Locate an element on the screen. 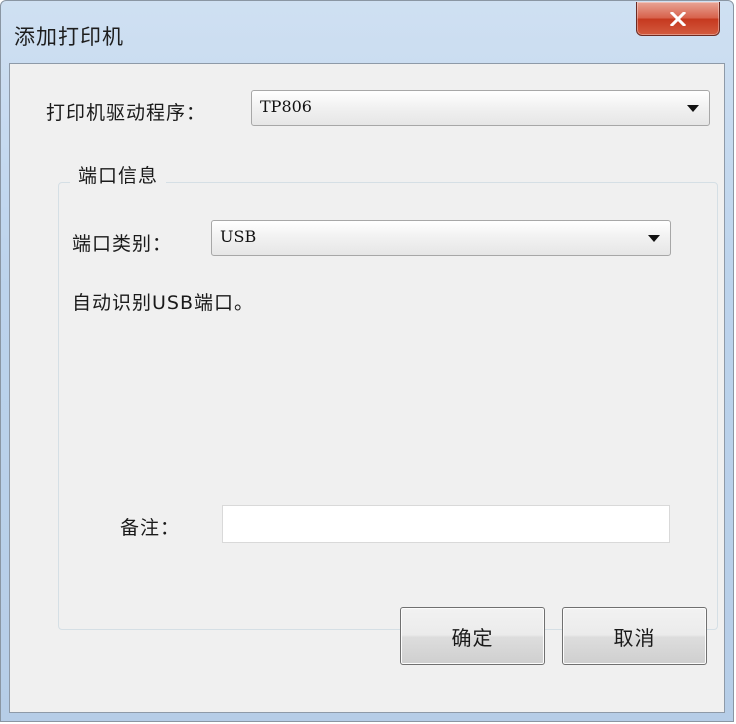 This screenshot has height=724, width=736. driver-select: TP806 is located at coordinates (480, 108).